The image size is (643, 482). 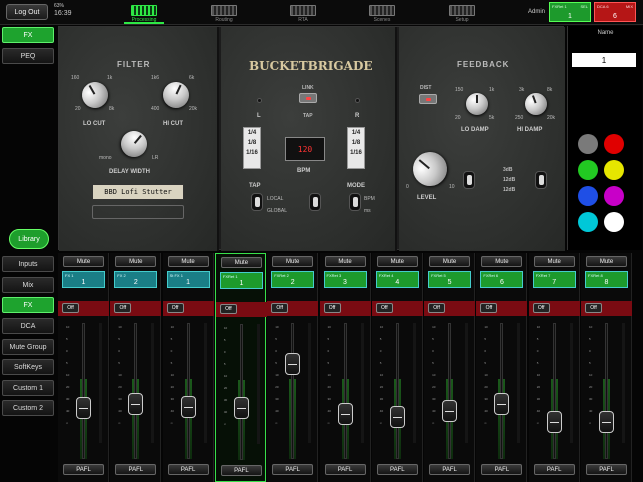 What do you see at coordinates (397, 279) in the screenshot?
I see `channel-name-badge: FXRet 4 4` at bounding box center [397, 279].